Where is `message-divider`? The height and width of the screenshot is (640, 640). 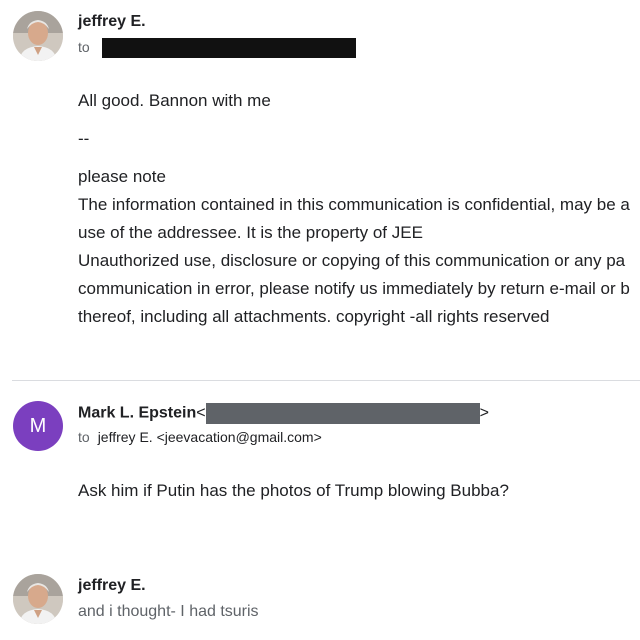
message-divider is located at coordinates (326, 380).